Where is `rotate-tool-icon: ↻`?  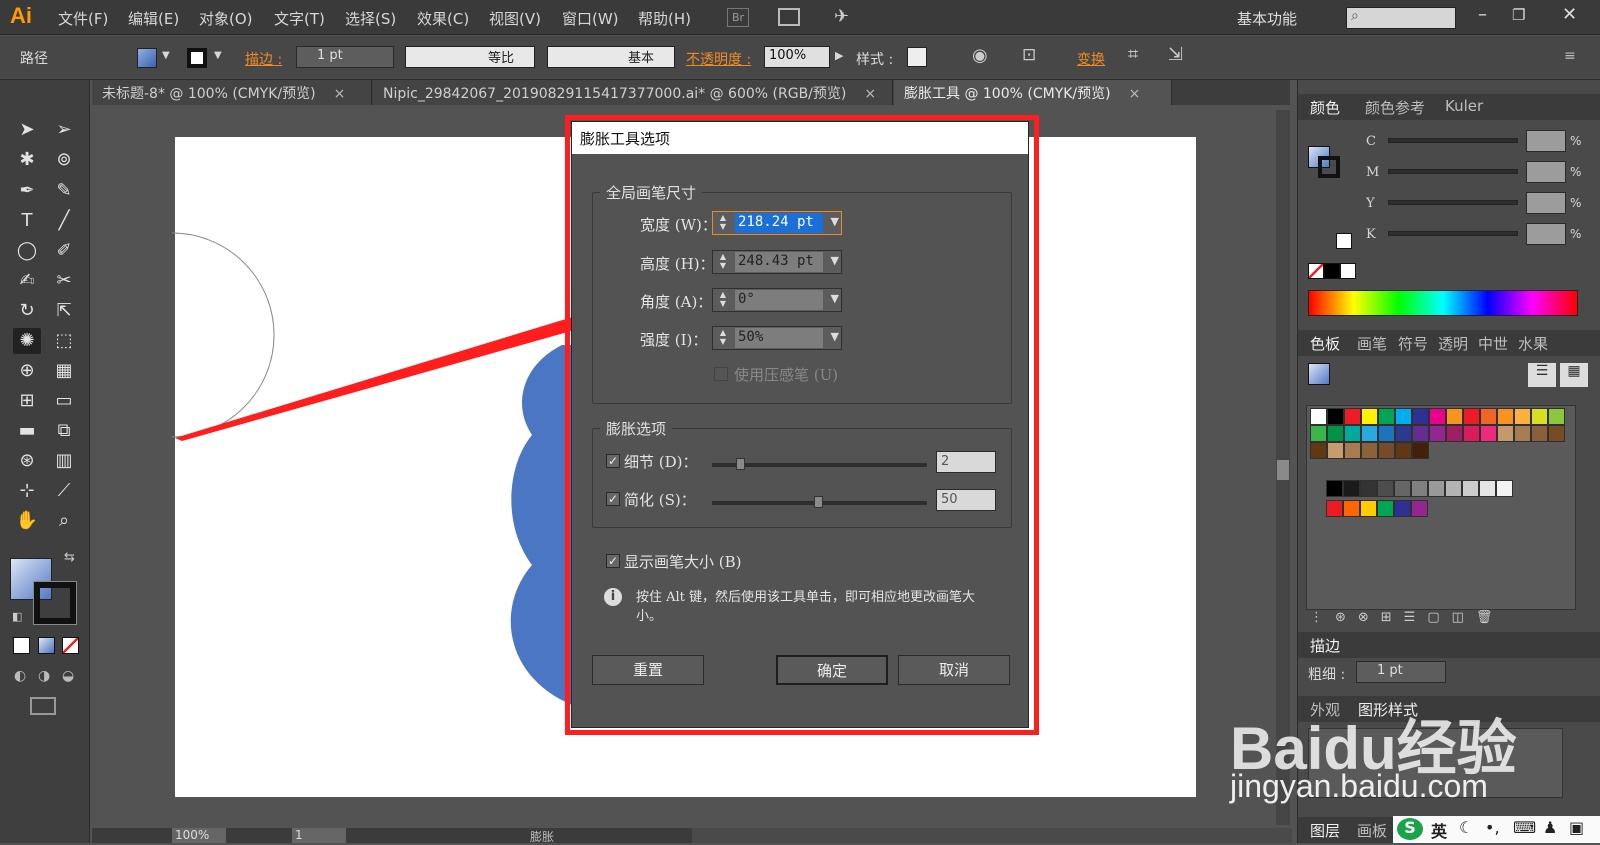 rotate-tool-icon: ↻ is located at coordinates (27, 311).